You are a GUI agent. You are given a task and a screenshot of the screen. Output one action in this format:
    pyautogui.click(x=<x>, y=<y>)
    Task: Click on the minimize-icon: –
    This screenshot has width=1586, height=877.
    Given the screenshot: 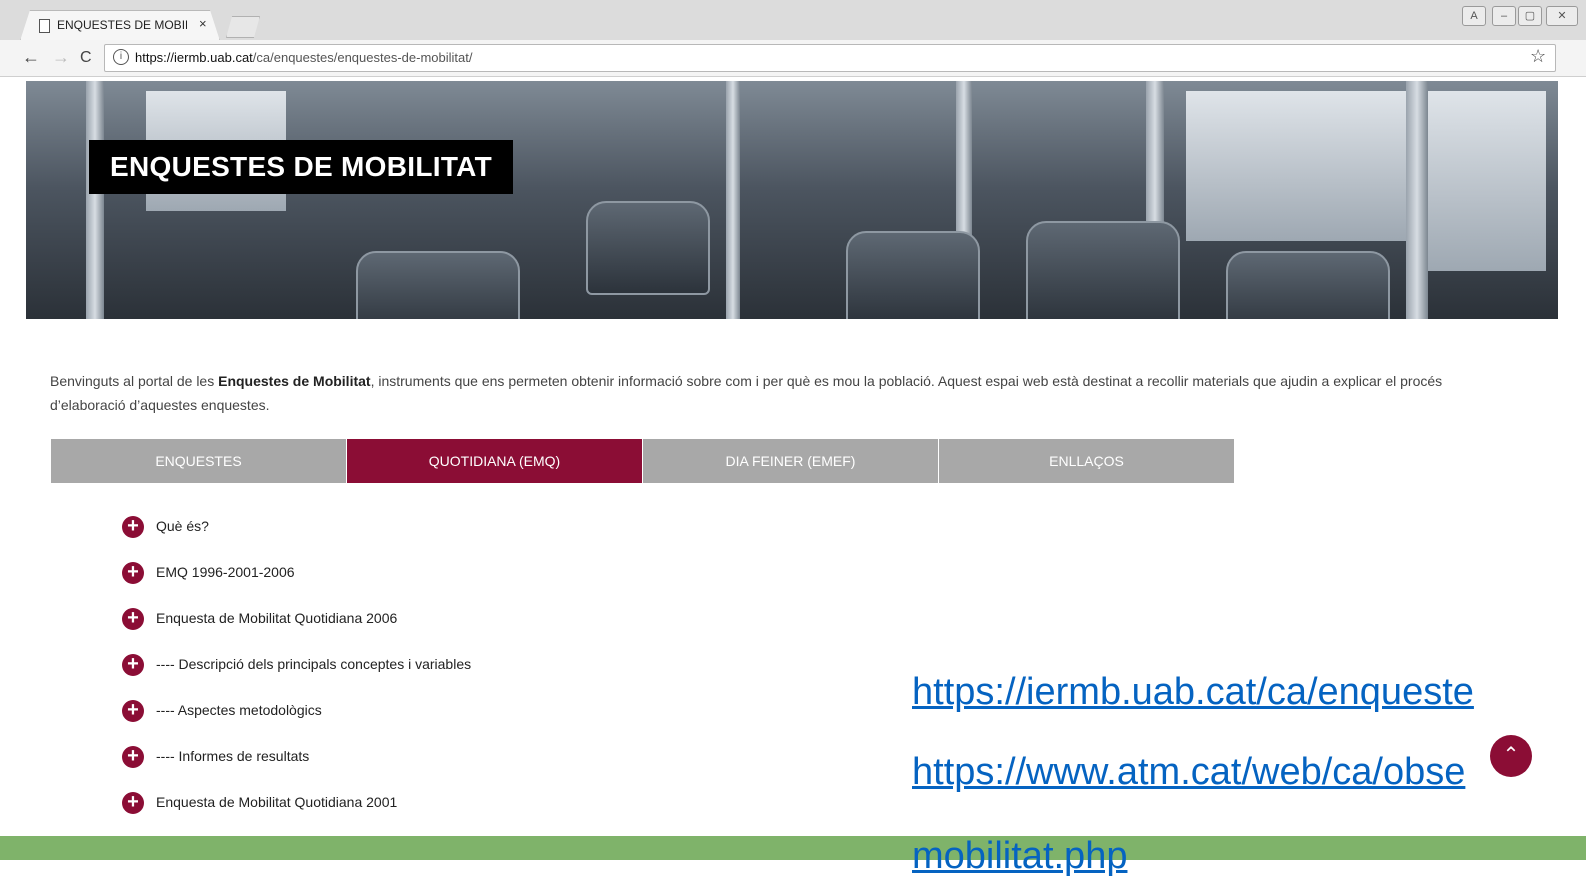 What is the action you would take?
    pyautogui.click(x=1504, y=16)
    